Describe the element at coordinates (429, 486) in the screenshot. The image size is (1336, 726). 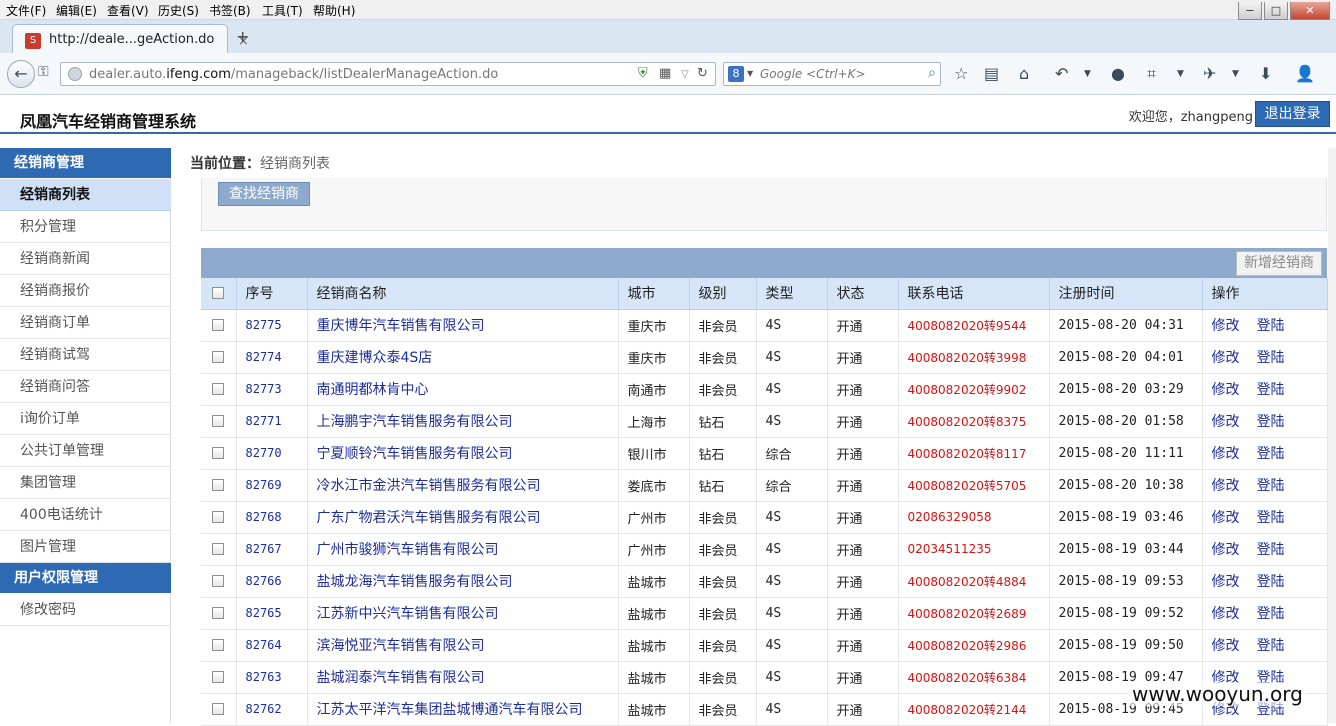
I see `dealer-name-link: 冷水江市金洪汽车销售服务有限公司` at that location.